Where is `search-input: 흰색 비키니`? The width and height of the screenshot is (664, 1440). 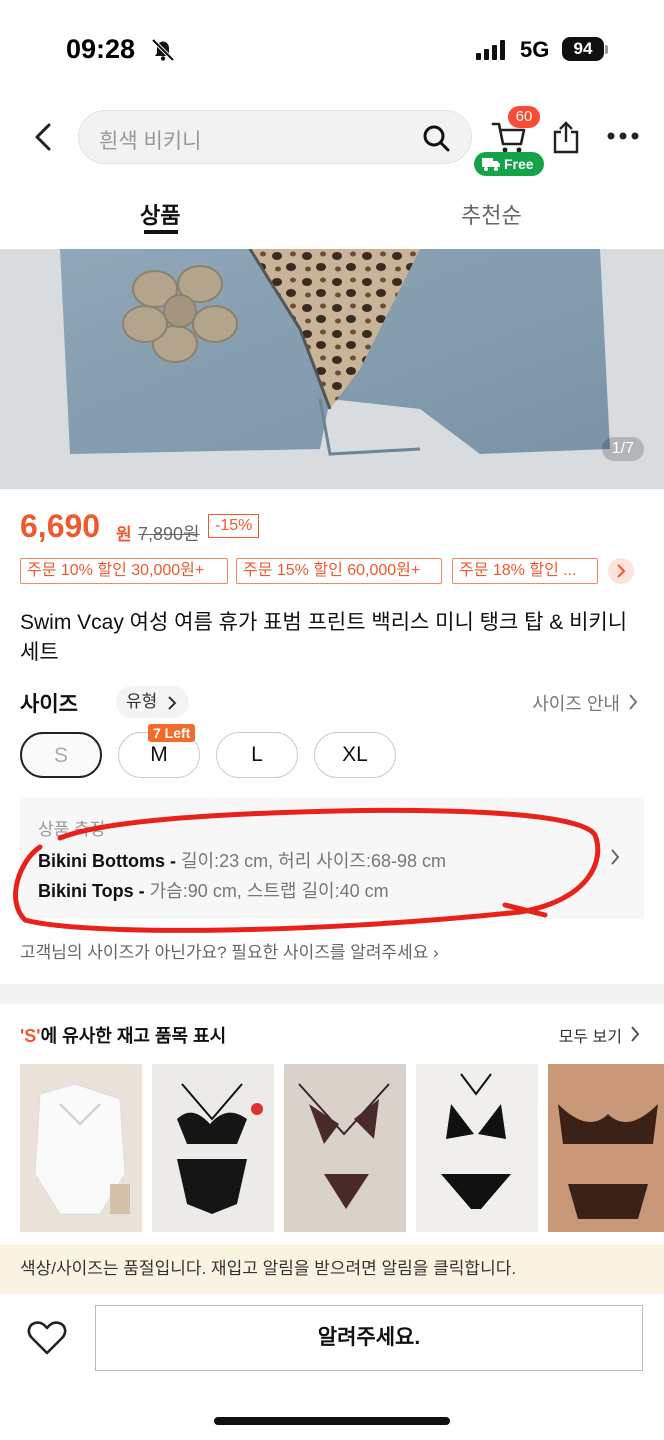
search-input: 흰색 비키니 is located at coordinates (275, 137).